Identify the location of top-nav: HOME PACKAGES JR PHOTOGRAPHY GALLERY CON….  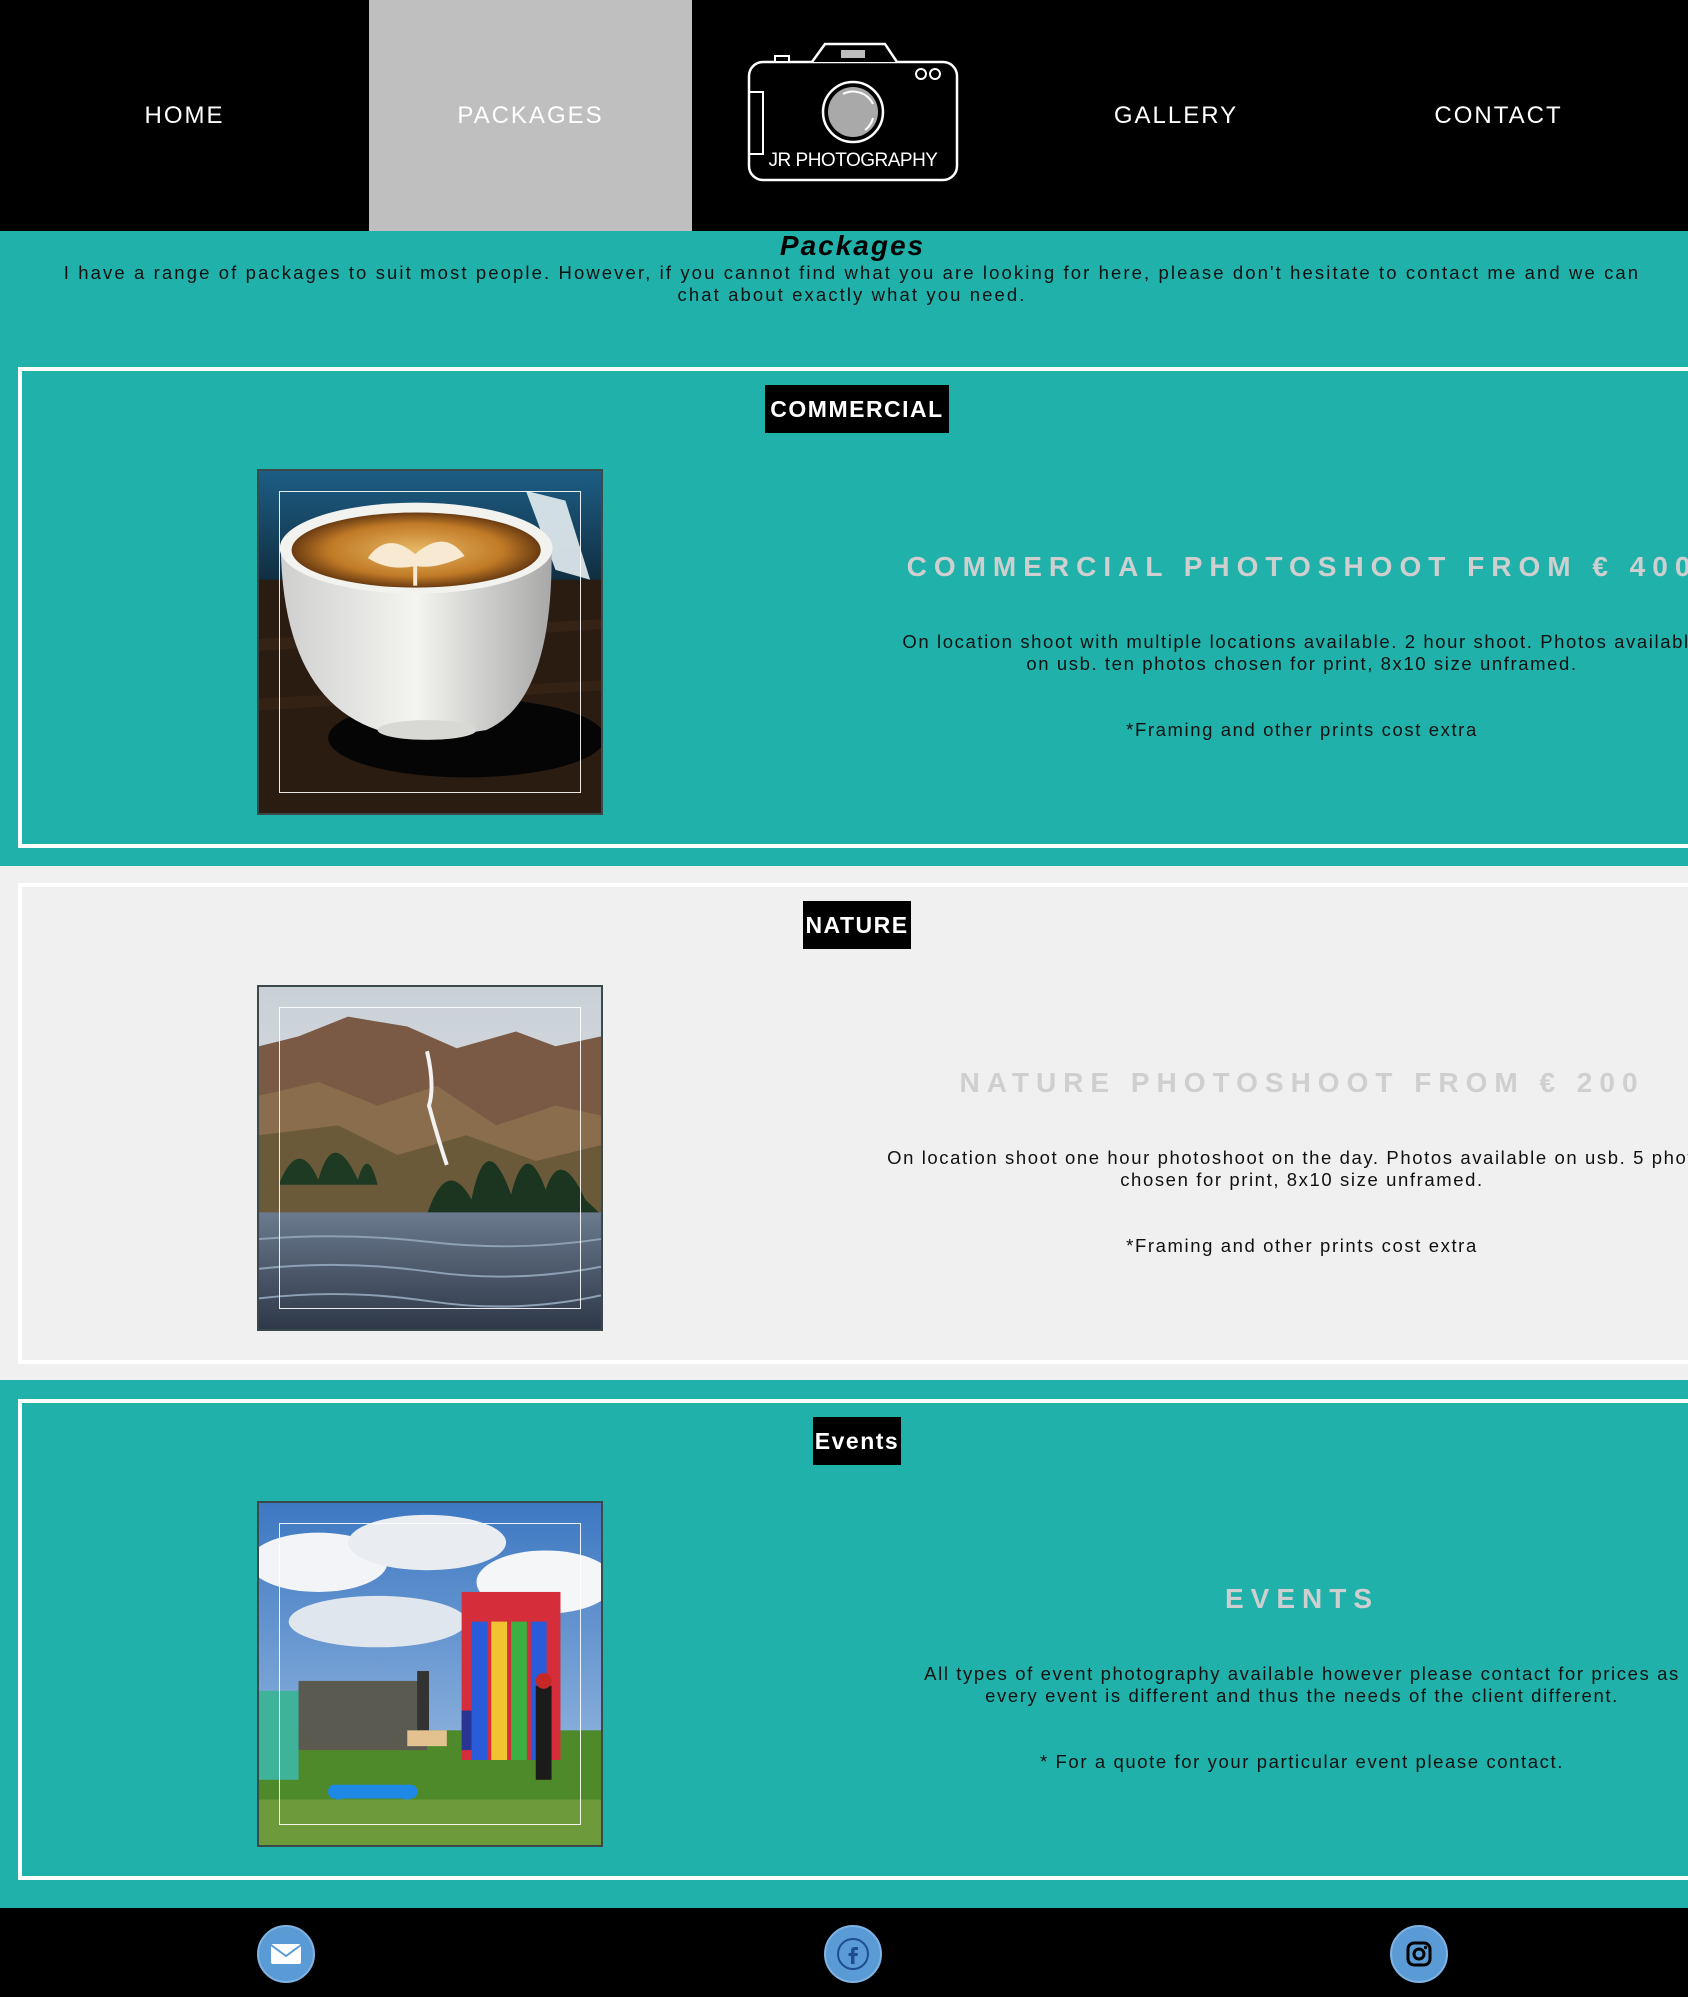
(844, 115).